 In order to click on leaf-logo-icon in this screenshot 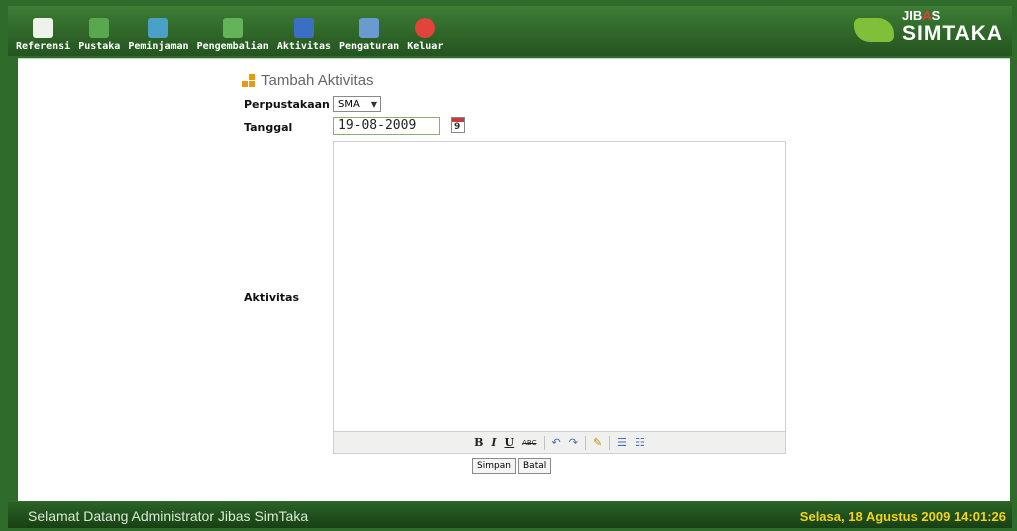, I will do `click(874, 30)`.